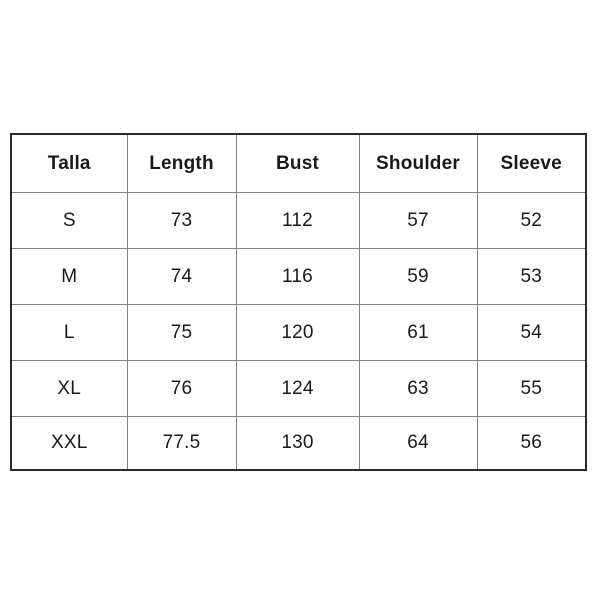 This screenshot has width=600, height=600. Describe the element at coordinates (181, 163) in the screenshot. I see `column-header-length: Length` at that location.